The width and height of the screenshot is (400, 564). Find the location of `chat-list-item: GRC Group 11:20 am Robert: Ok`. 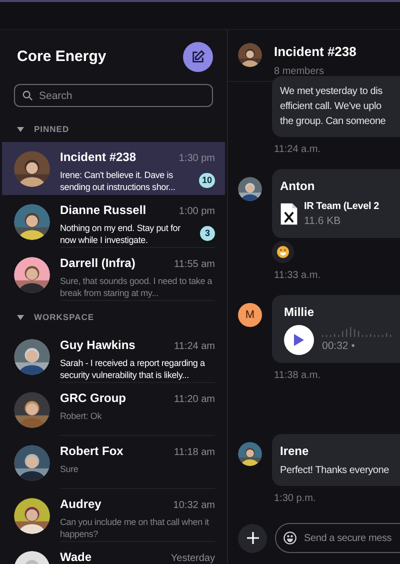

chat-list-item: GRC Group 11:20 am Robert: Ok is located at coordinates (113, 409).